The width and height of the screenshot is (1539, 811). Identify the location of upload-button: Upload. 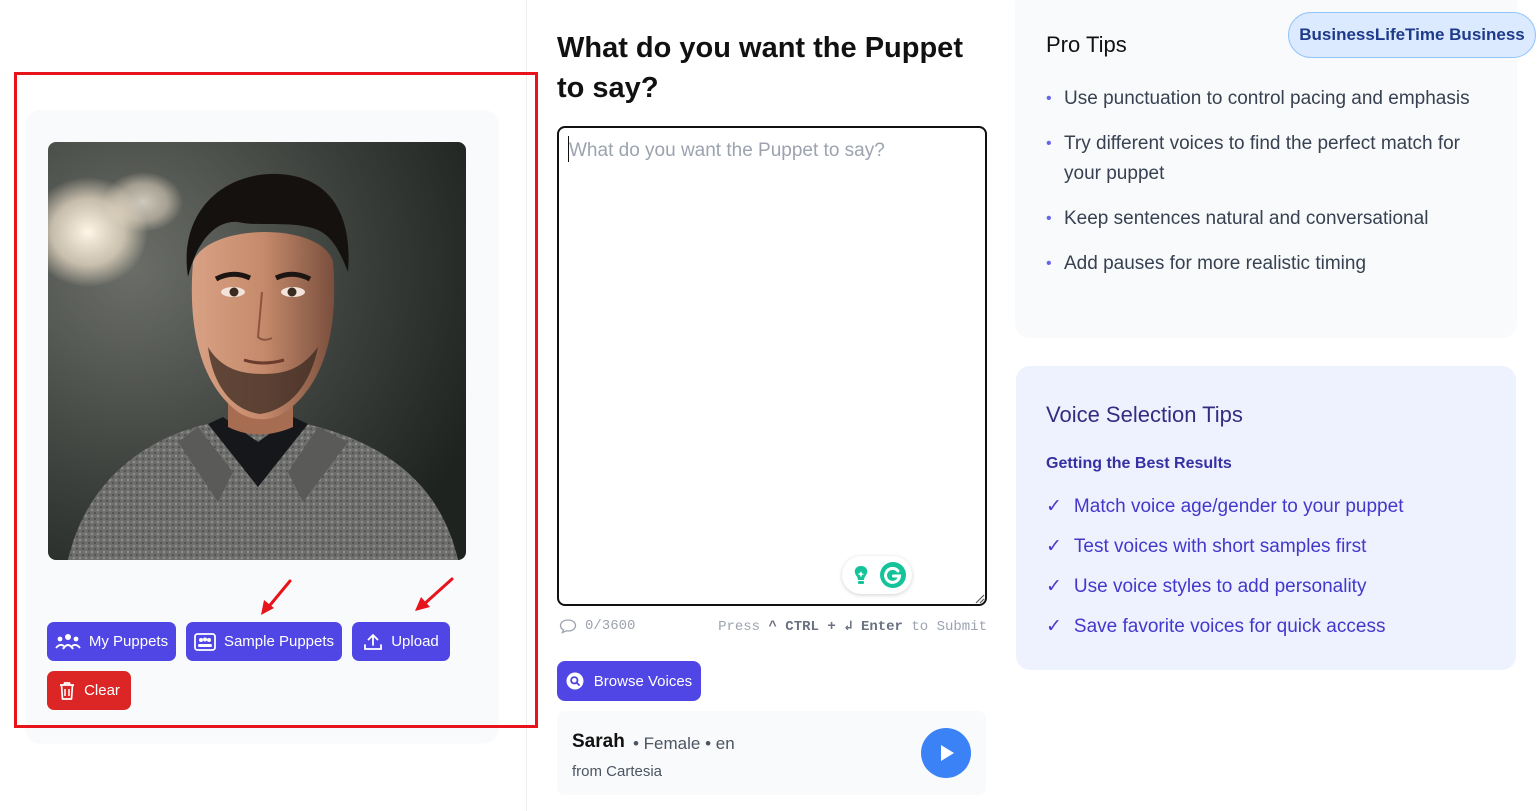
(401, 641).